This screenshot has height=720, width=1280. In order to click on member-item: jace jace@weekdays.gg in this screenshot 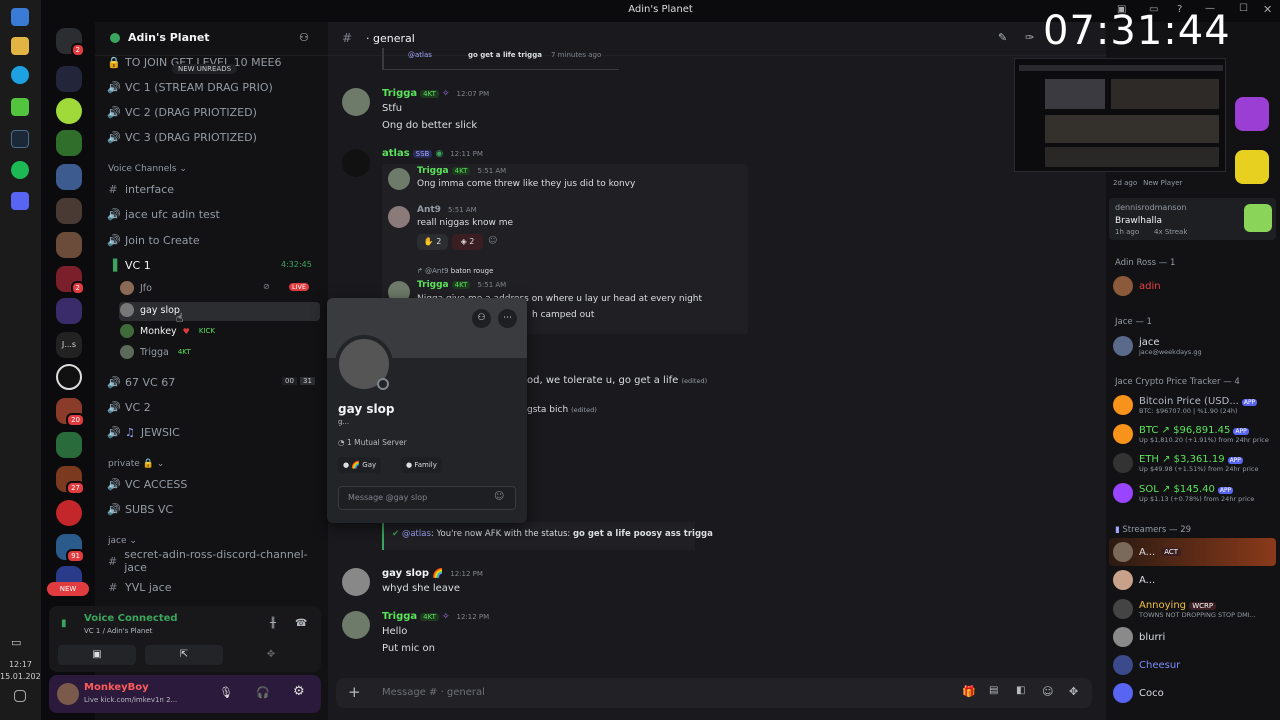, I will do `click(1195, 346)`.